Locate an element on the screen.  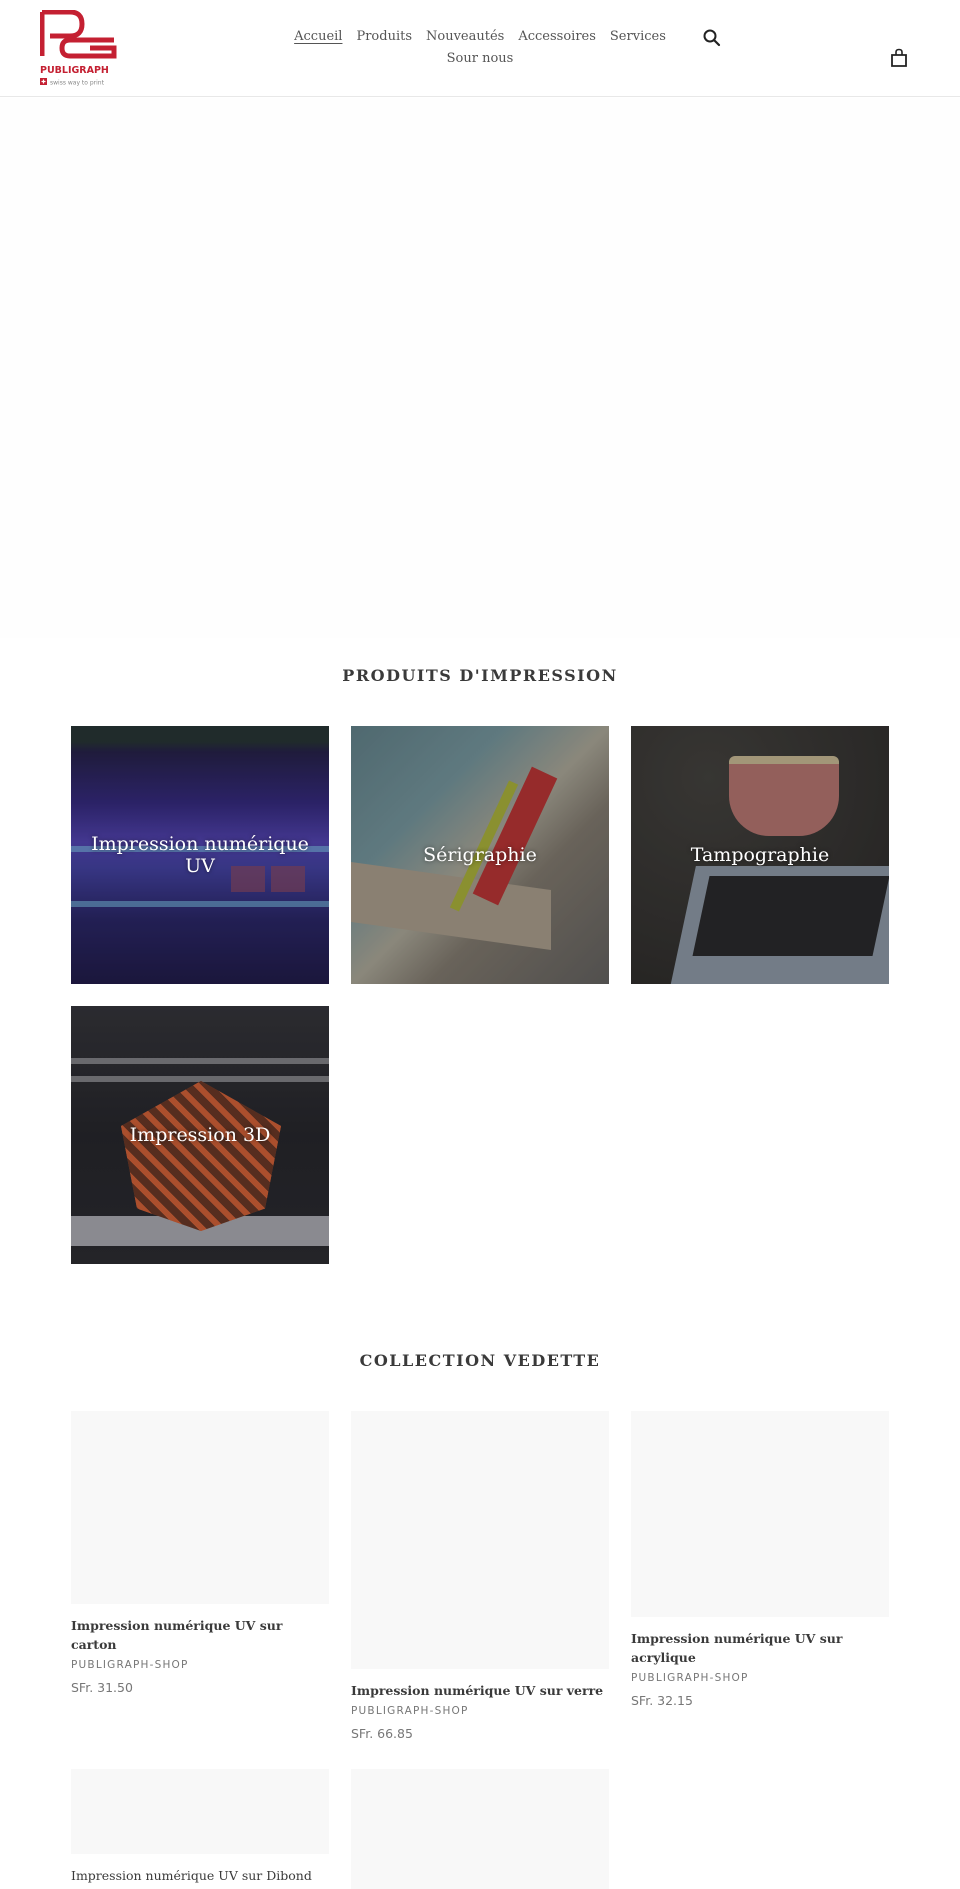
collection-tile-label: Sérigraphie is located at coordinates (480, 855).